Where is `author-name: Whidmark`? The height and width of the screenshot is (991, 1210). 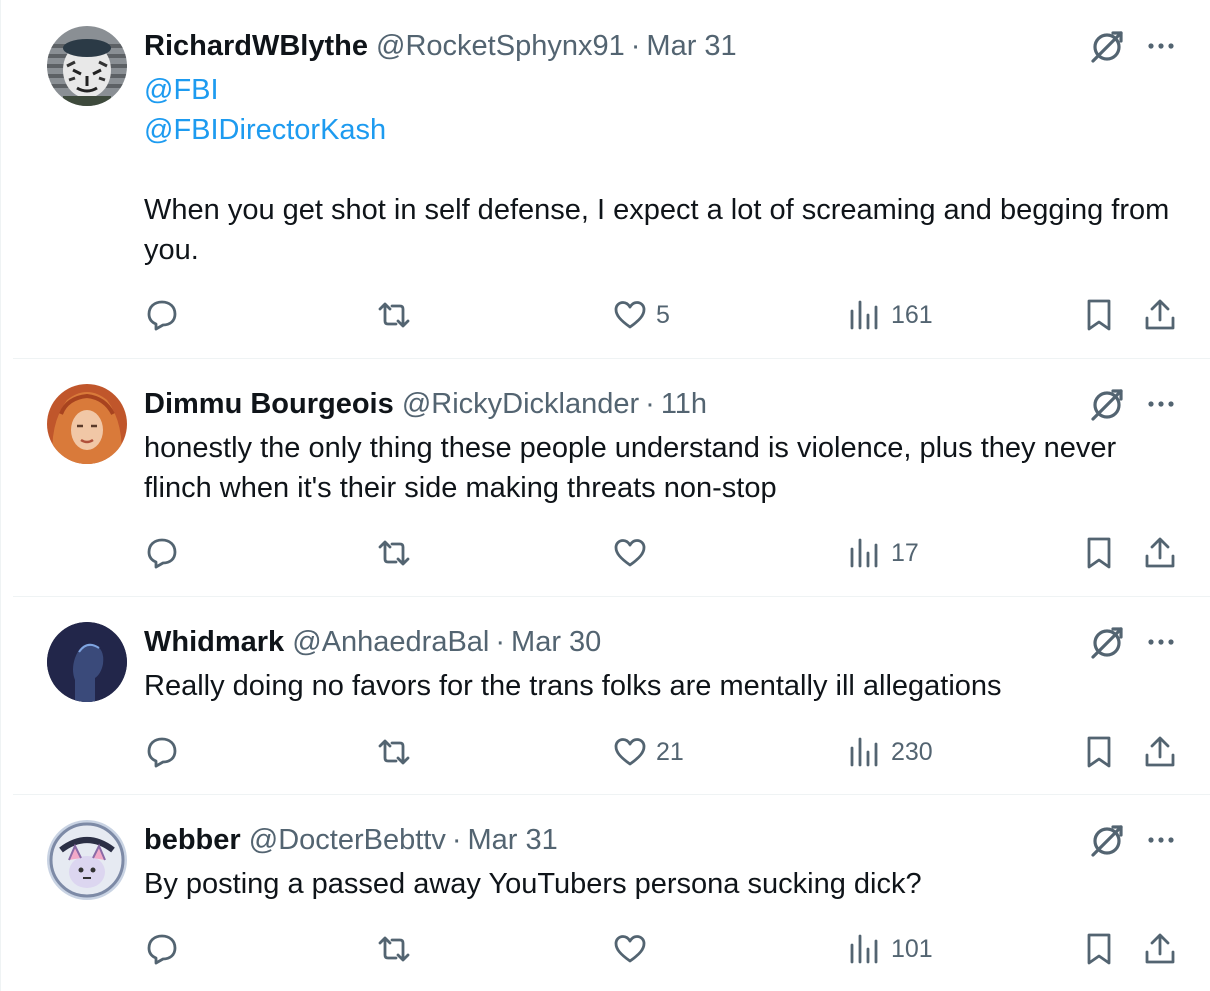 author-name: Whidmark is located at coordinates (214, 642).